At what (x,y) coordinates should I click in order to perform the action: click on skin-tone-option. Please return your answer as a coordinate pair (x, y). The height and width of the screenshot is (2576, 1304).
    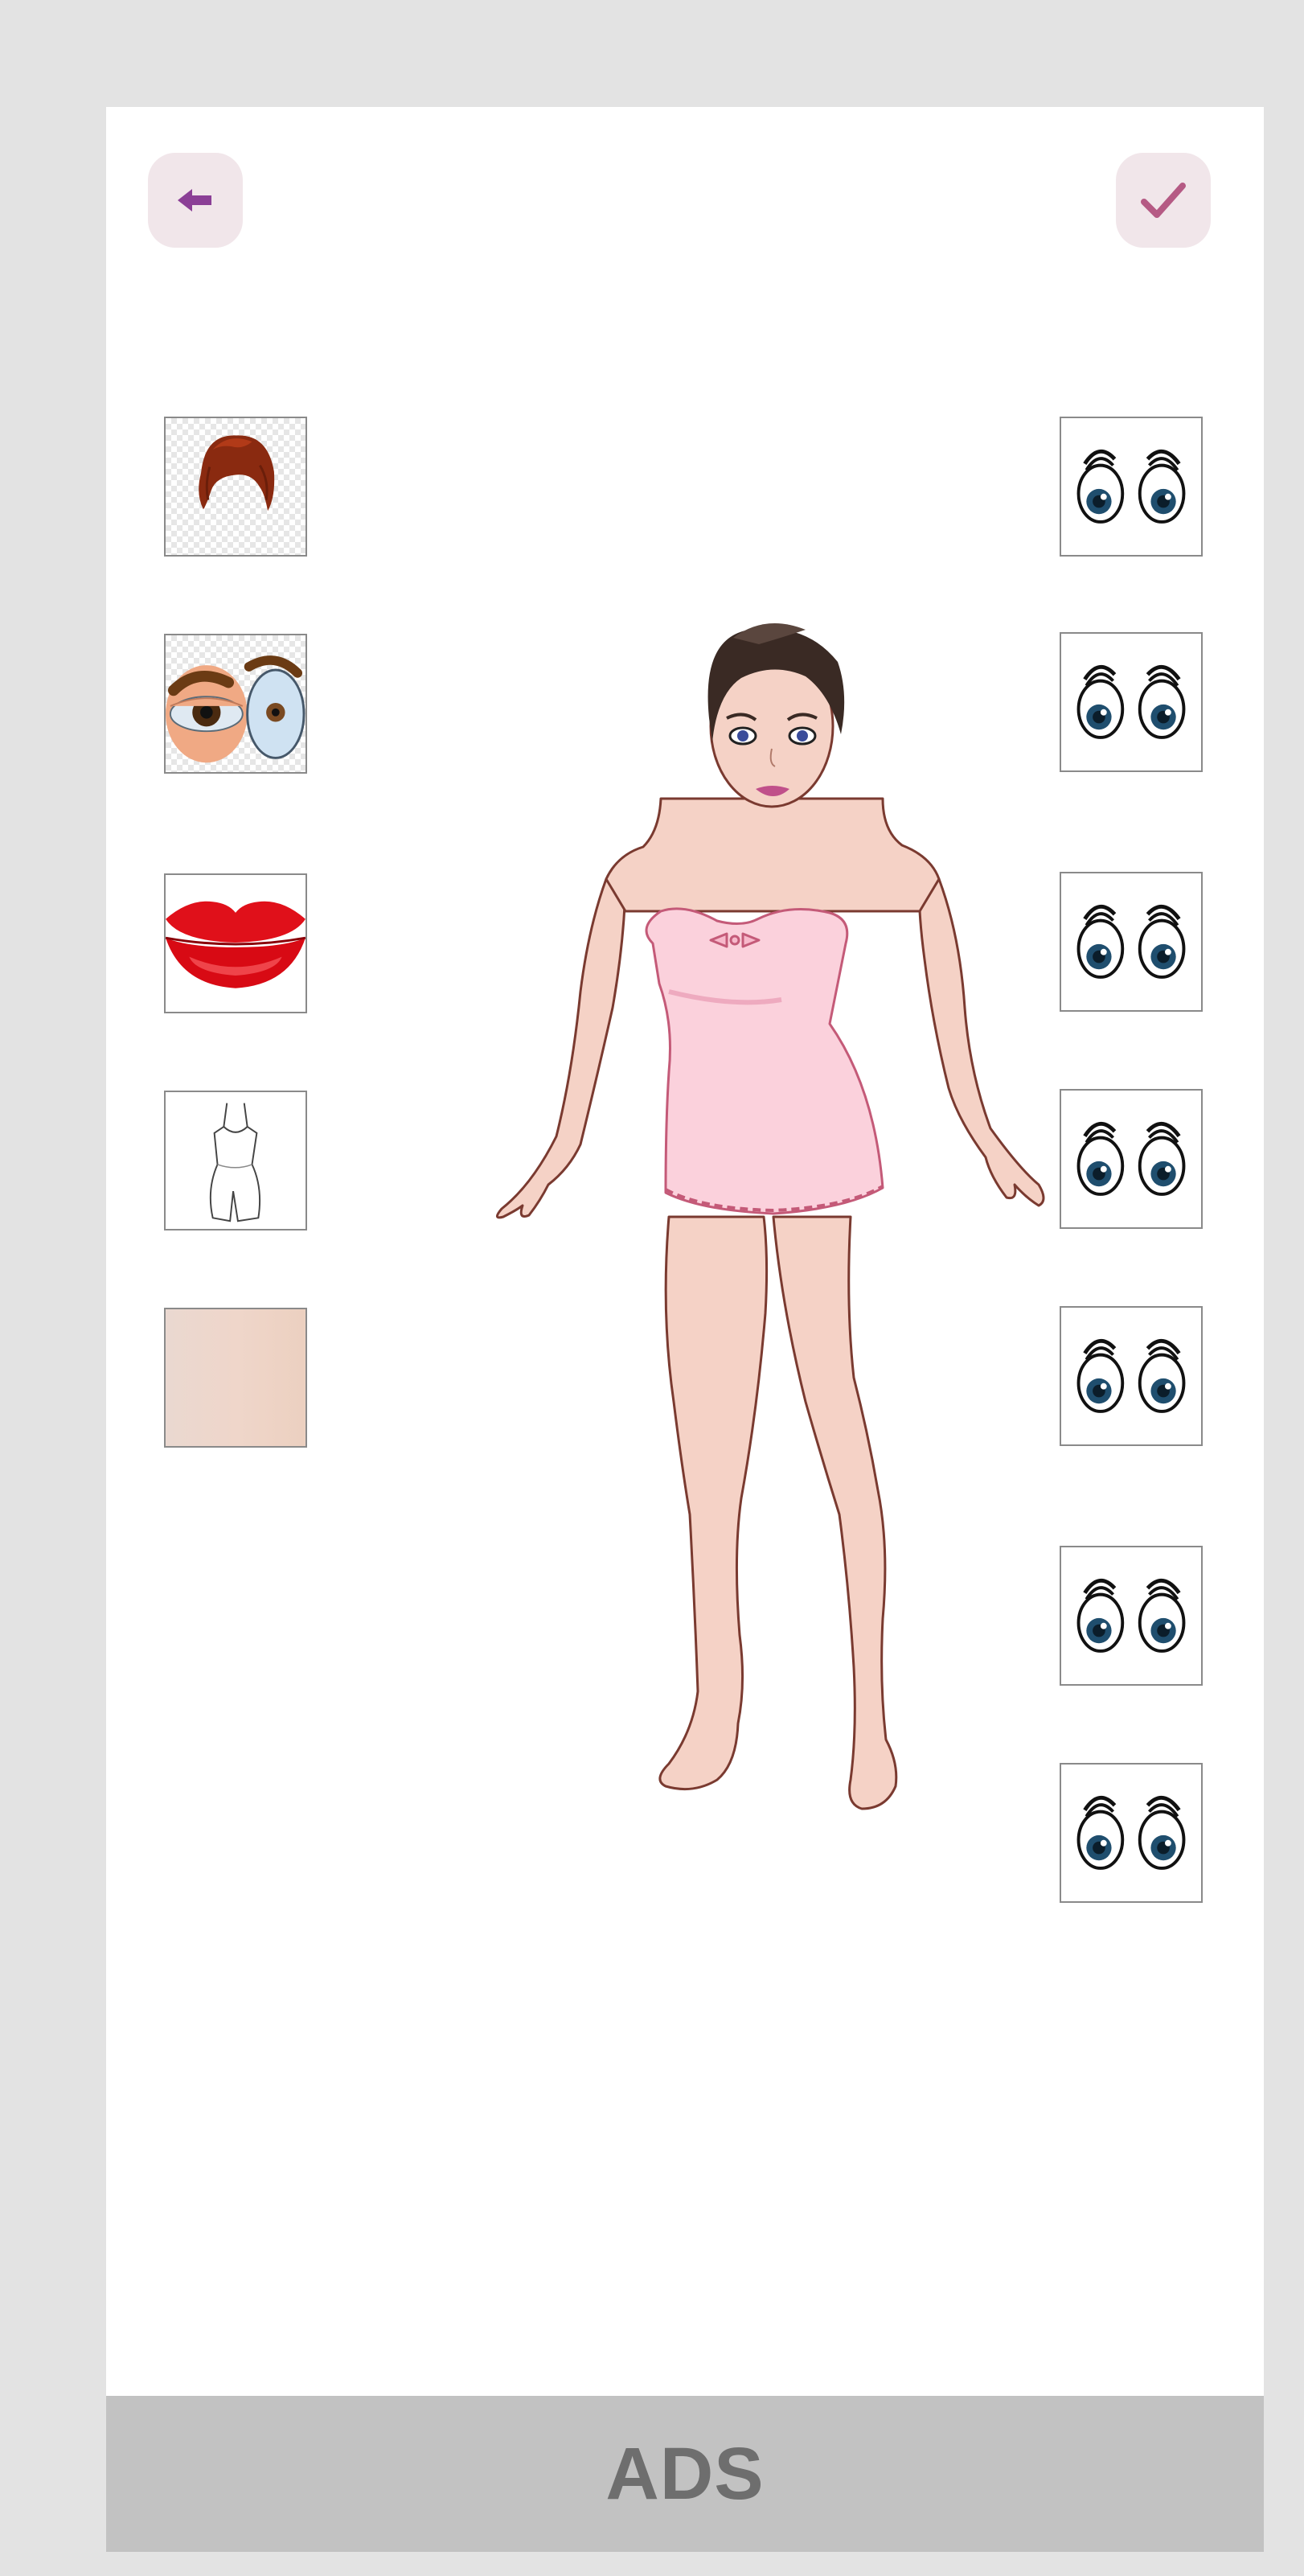
    Looking at the image, I should click on (235, 1378).